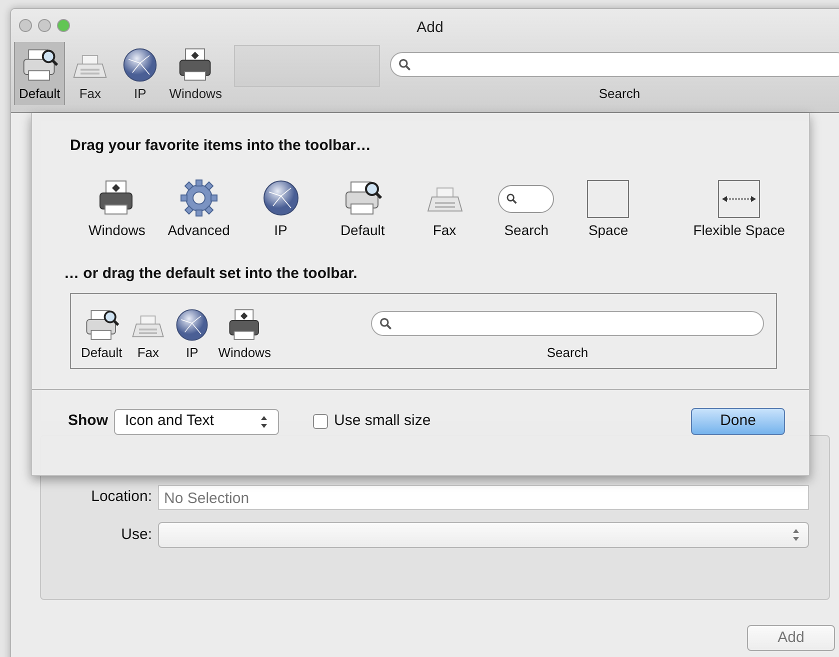 The height and width of the screenshot is (657, 839). I want to click on small-size-checkbox, so click(320, 421).